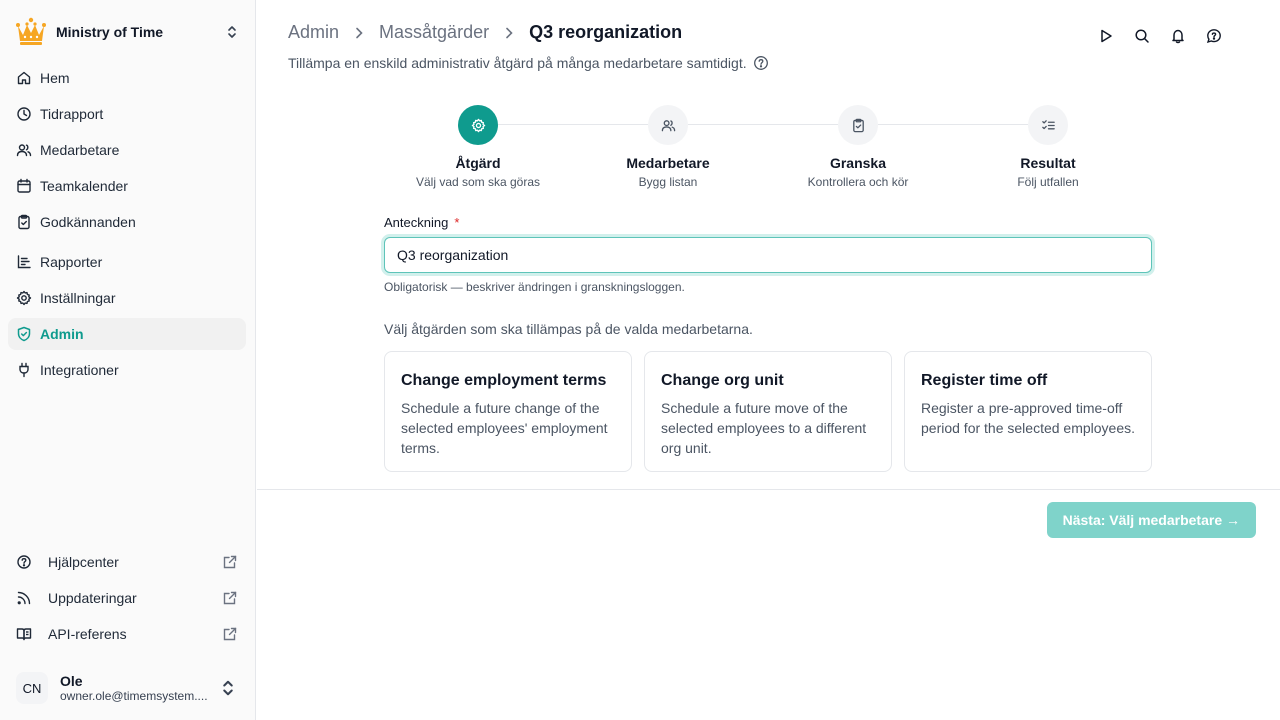 Image resolution: width=1280 pixels, height=720 pixels. Describe the element at coordinates (32, 688) in the screenshot. I see `avatar: CN` at that location.